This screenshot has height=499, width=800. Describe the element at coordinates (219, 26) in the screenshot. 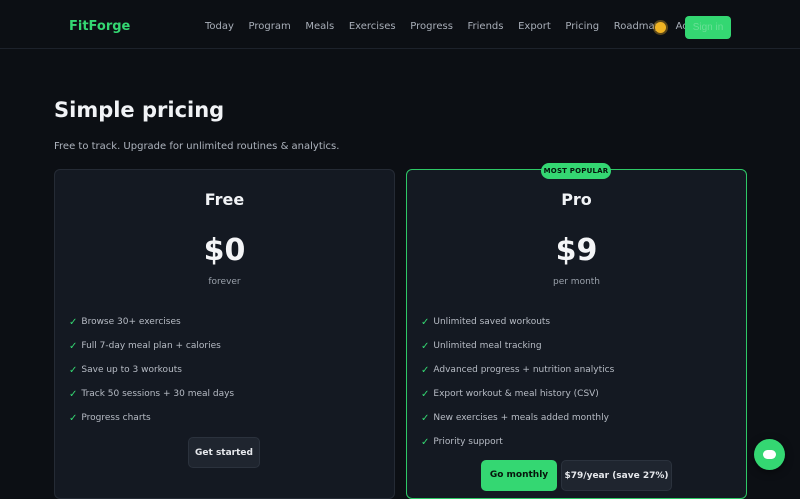

I see `nav-link-today: Today` at that location.